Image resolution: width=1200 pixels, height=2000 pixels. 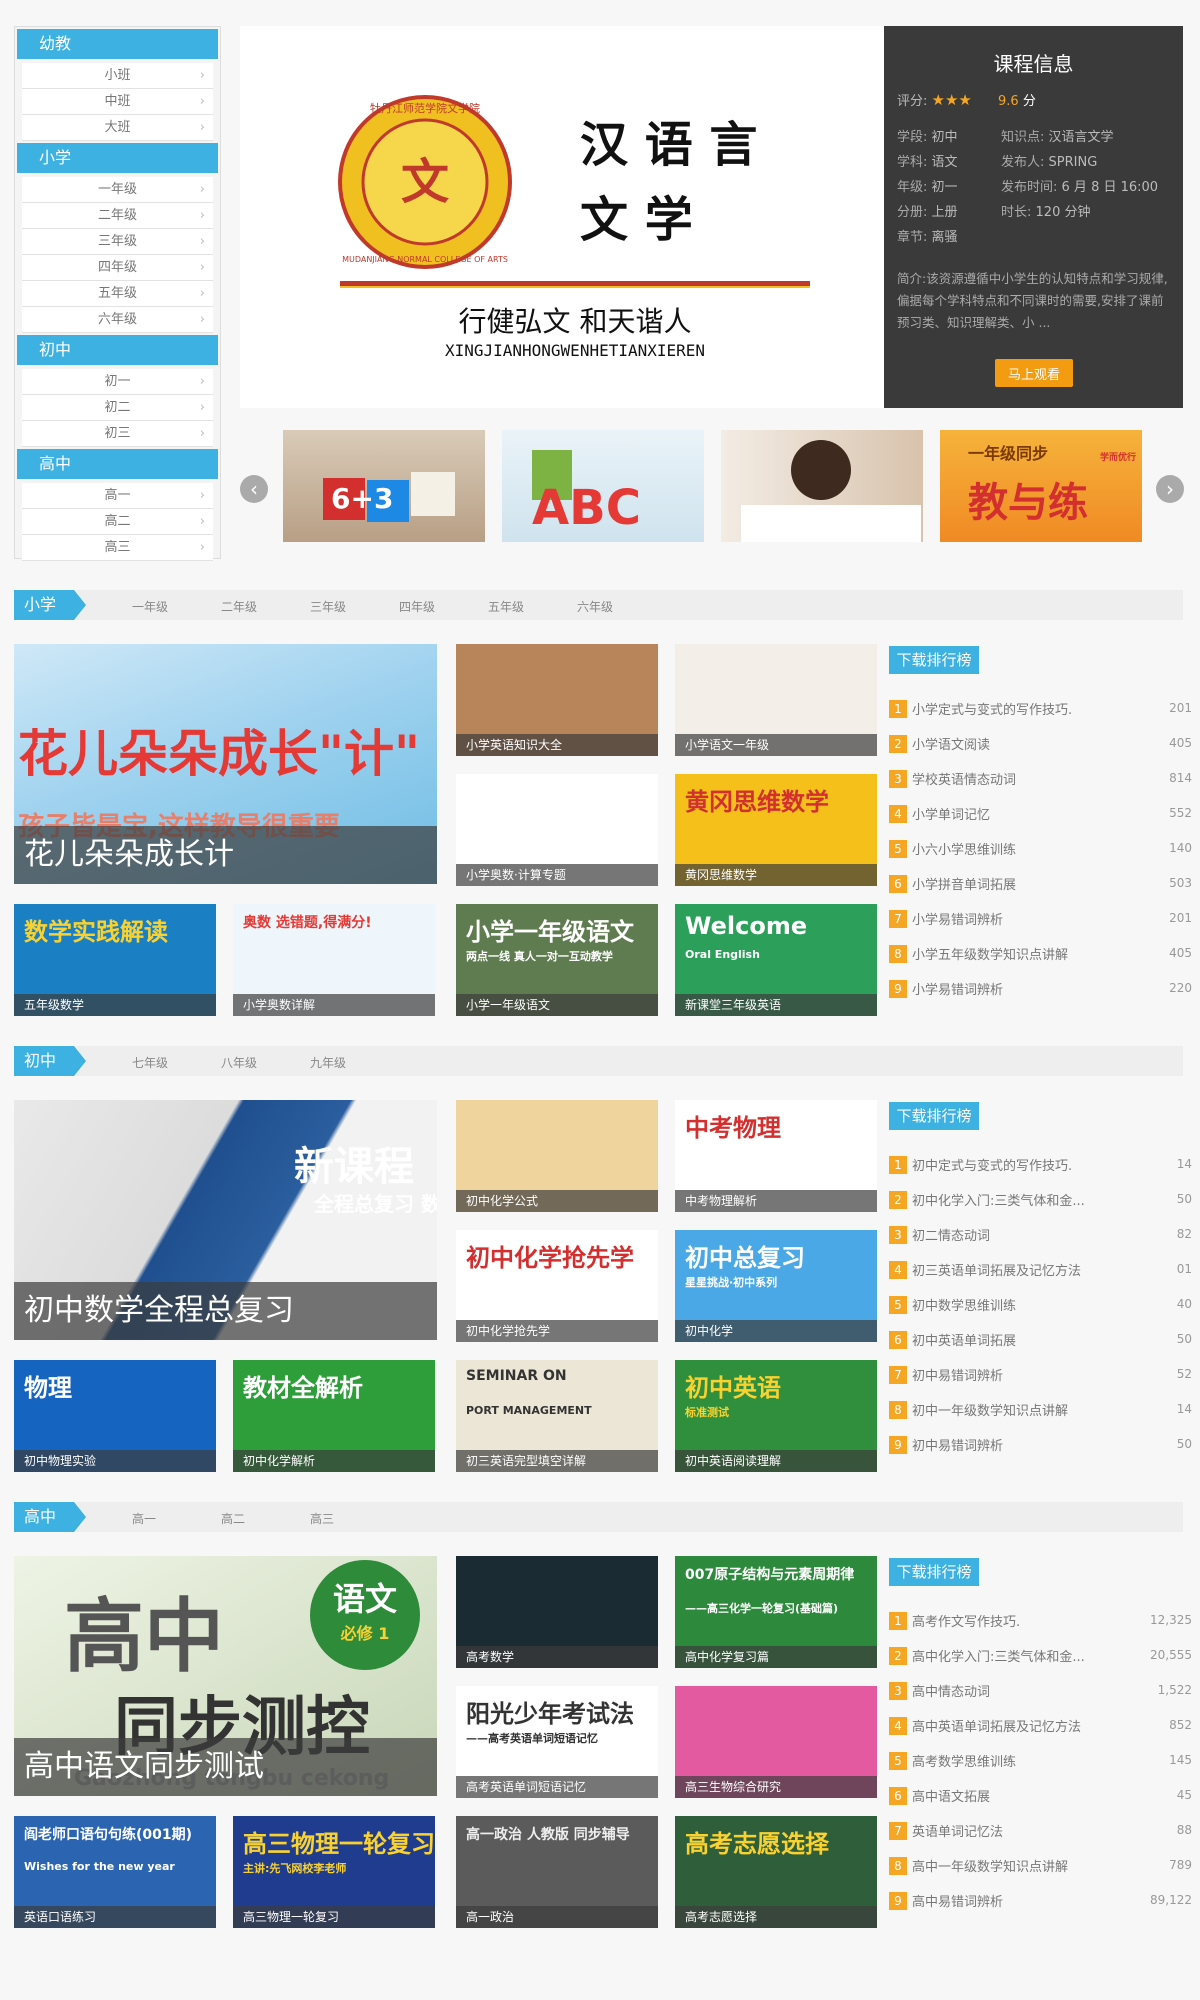 I want to click on ranking-row: 8 初中一年级数学知识点讲解 14, so click(x=1040, y=1411).